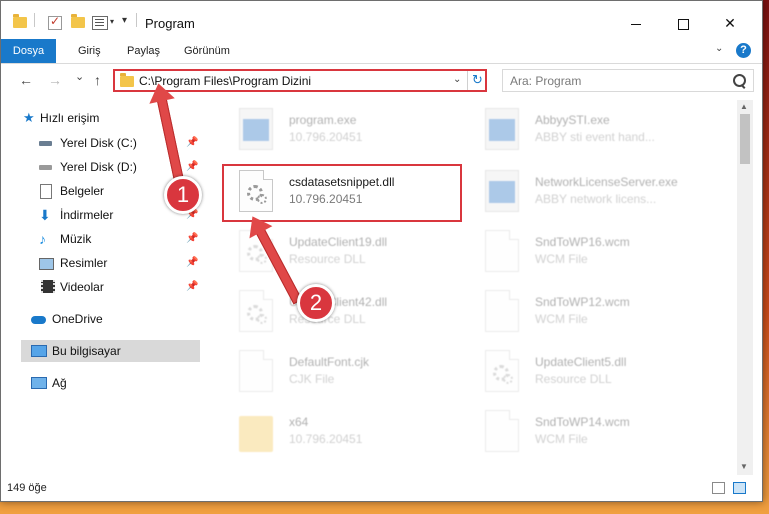  Describe the element at coordinates (89, 51) in the screenshot. I see `tab-home: Giriş` at that location.